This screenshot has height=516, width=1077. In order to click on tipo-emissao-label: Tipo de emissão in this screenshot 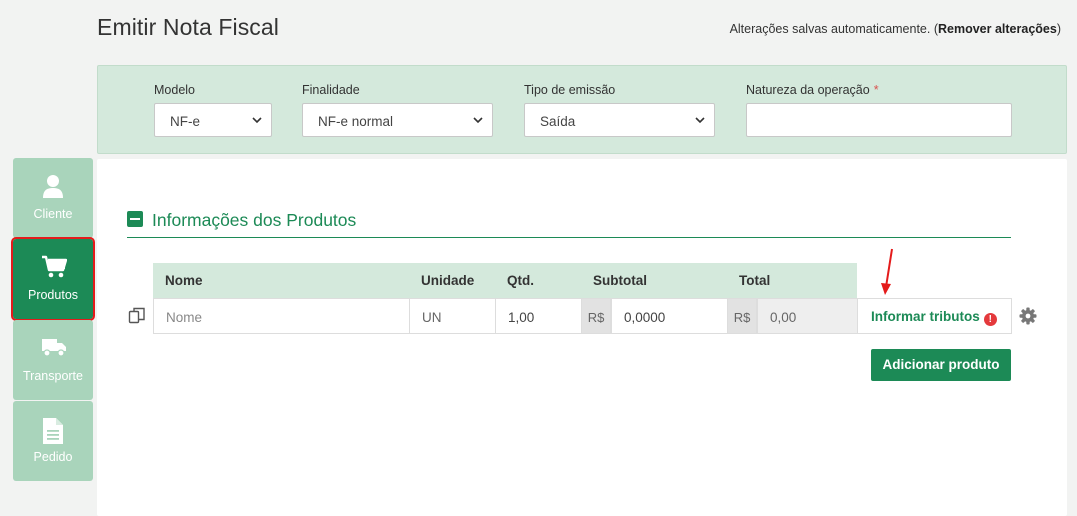, I will do `click(570, 90)`.